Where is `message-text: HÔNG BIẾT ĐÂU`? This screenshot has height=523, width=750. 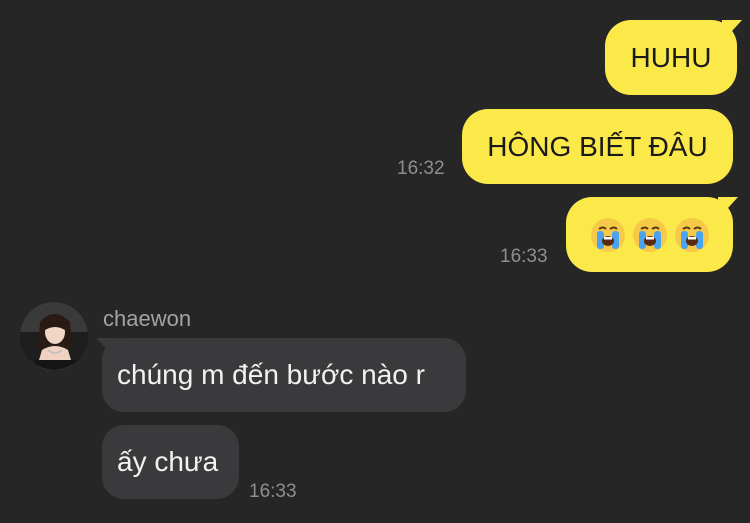 message-text: HÔNG BIẾT ĐÂU is located at coordinates (597, 146).